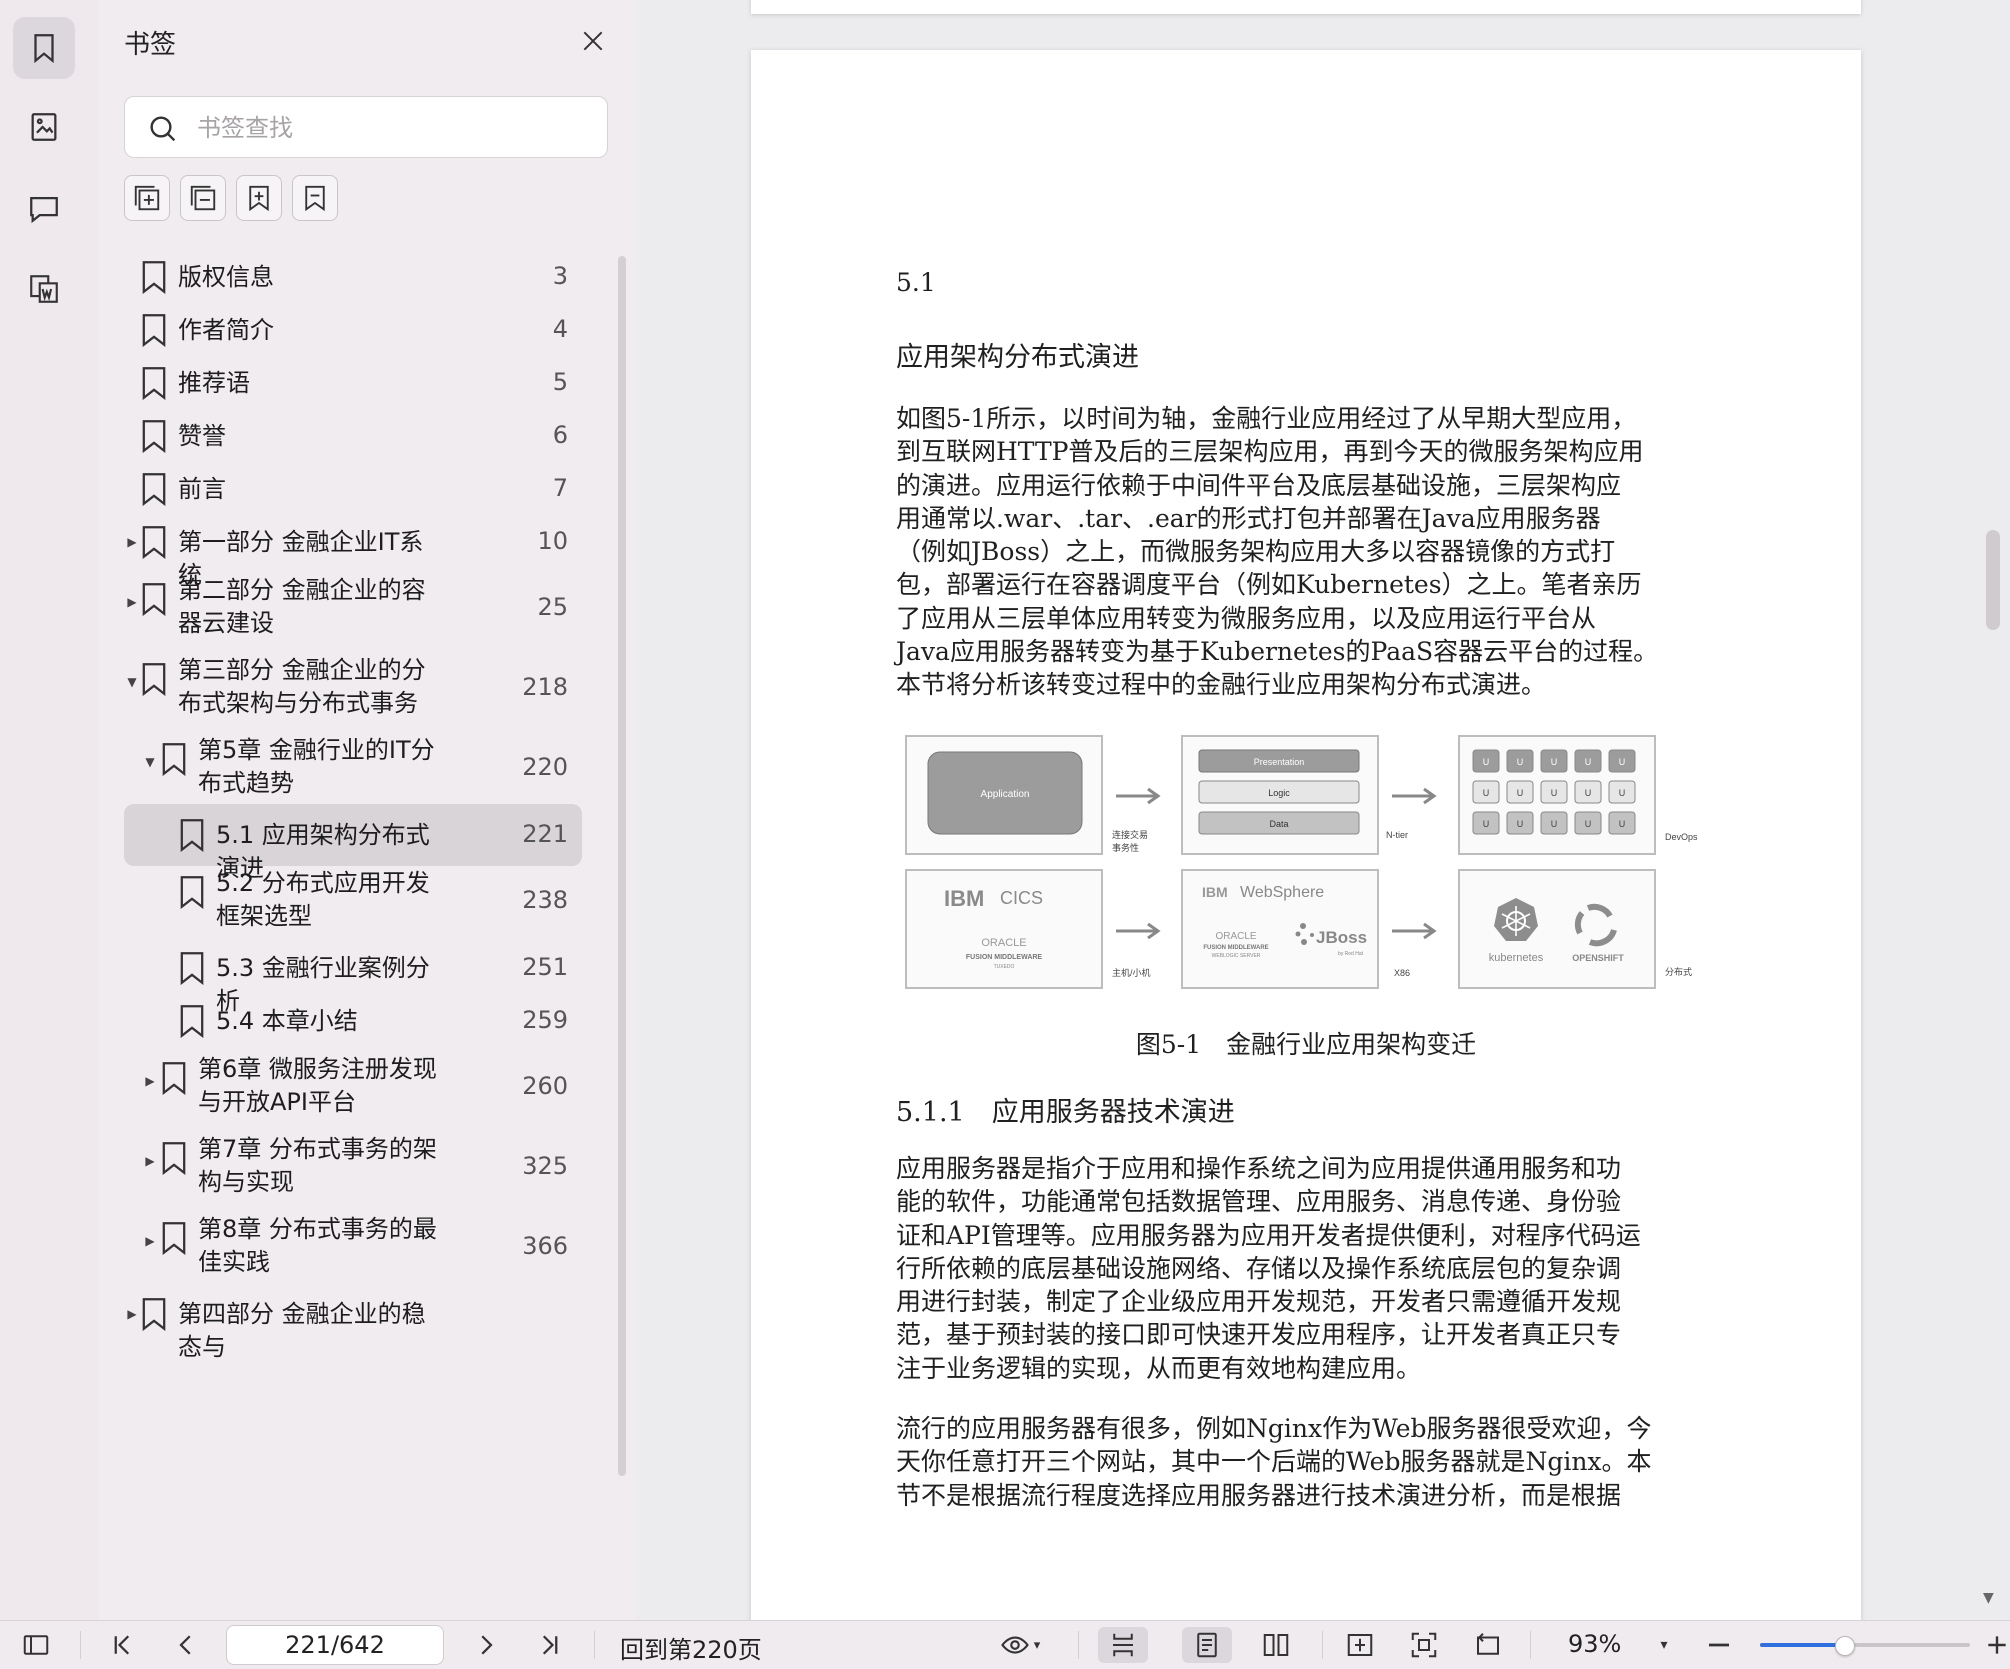  What do you see at coordinates (353, 276) in the screenshot?
I see `bookmark-item: 版权信息 3` at bounding box center [353, 276].